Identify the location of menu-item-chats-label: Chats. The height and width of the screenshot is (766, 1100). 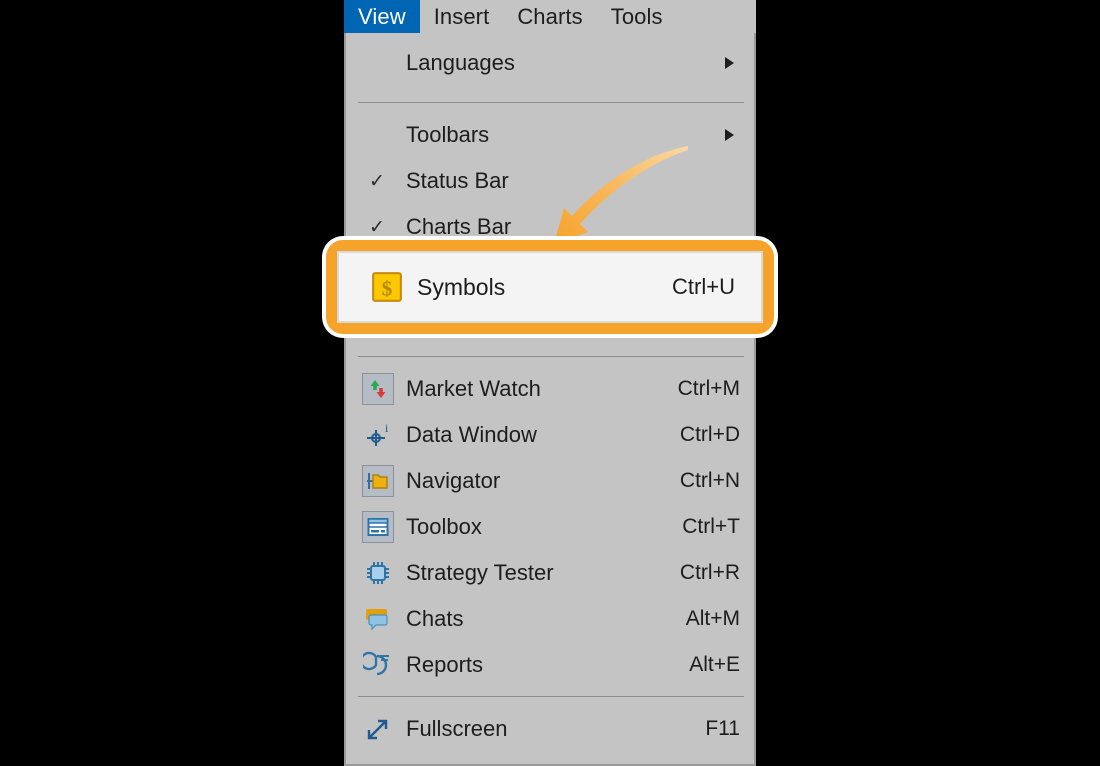
(435, 618).